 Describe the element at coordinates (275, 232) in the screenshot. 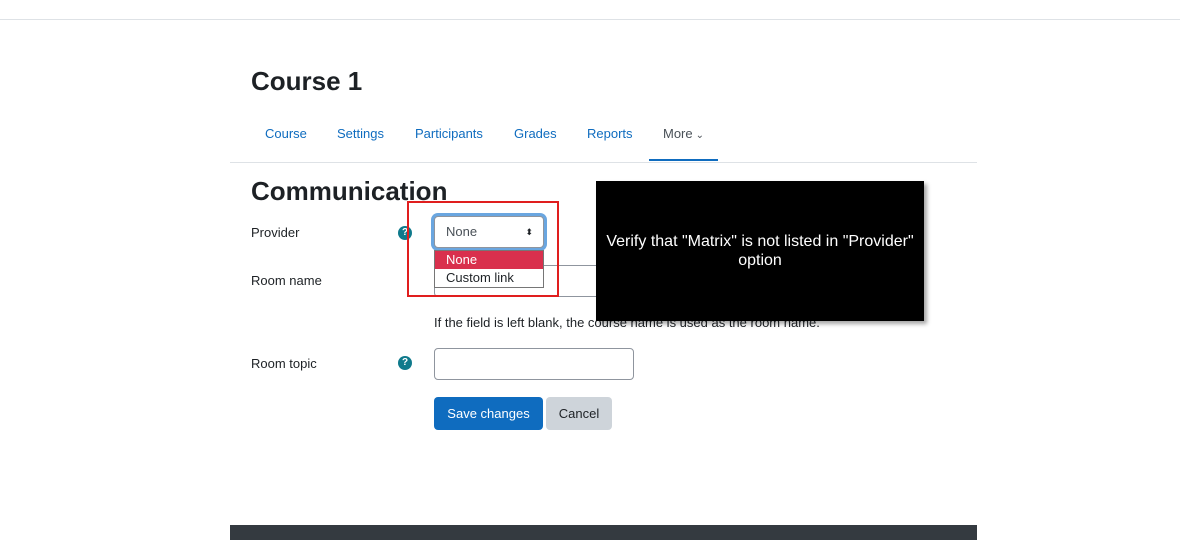

I see `provider-label: Provider` at that location.